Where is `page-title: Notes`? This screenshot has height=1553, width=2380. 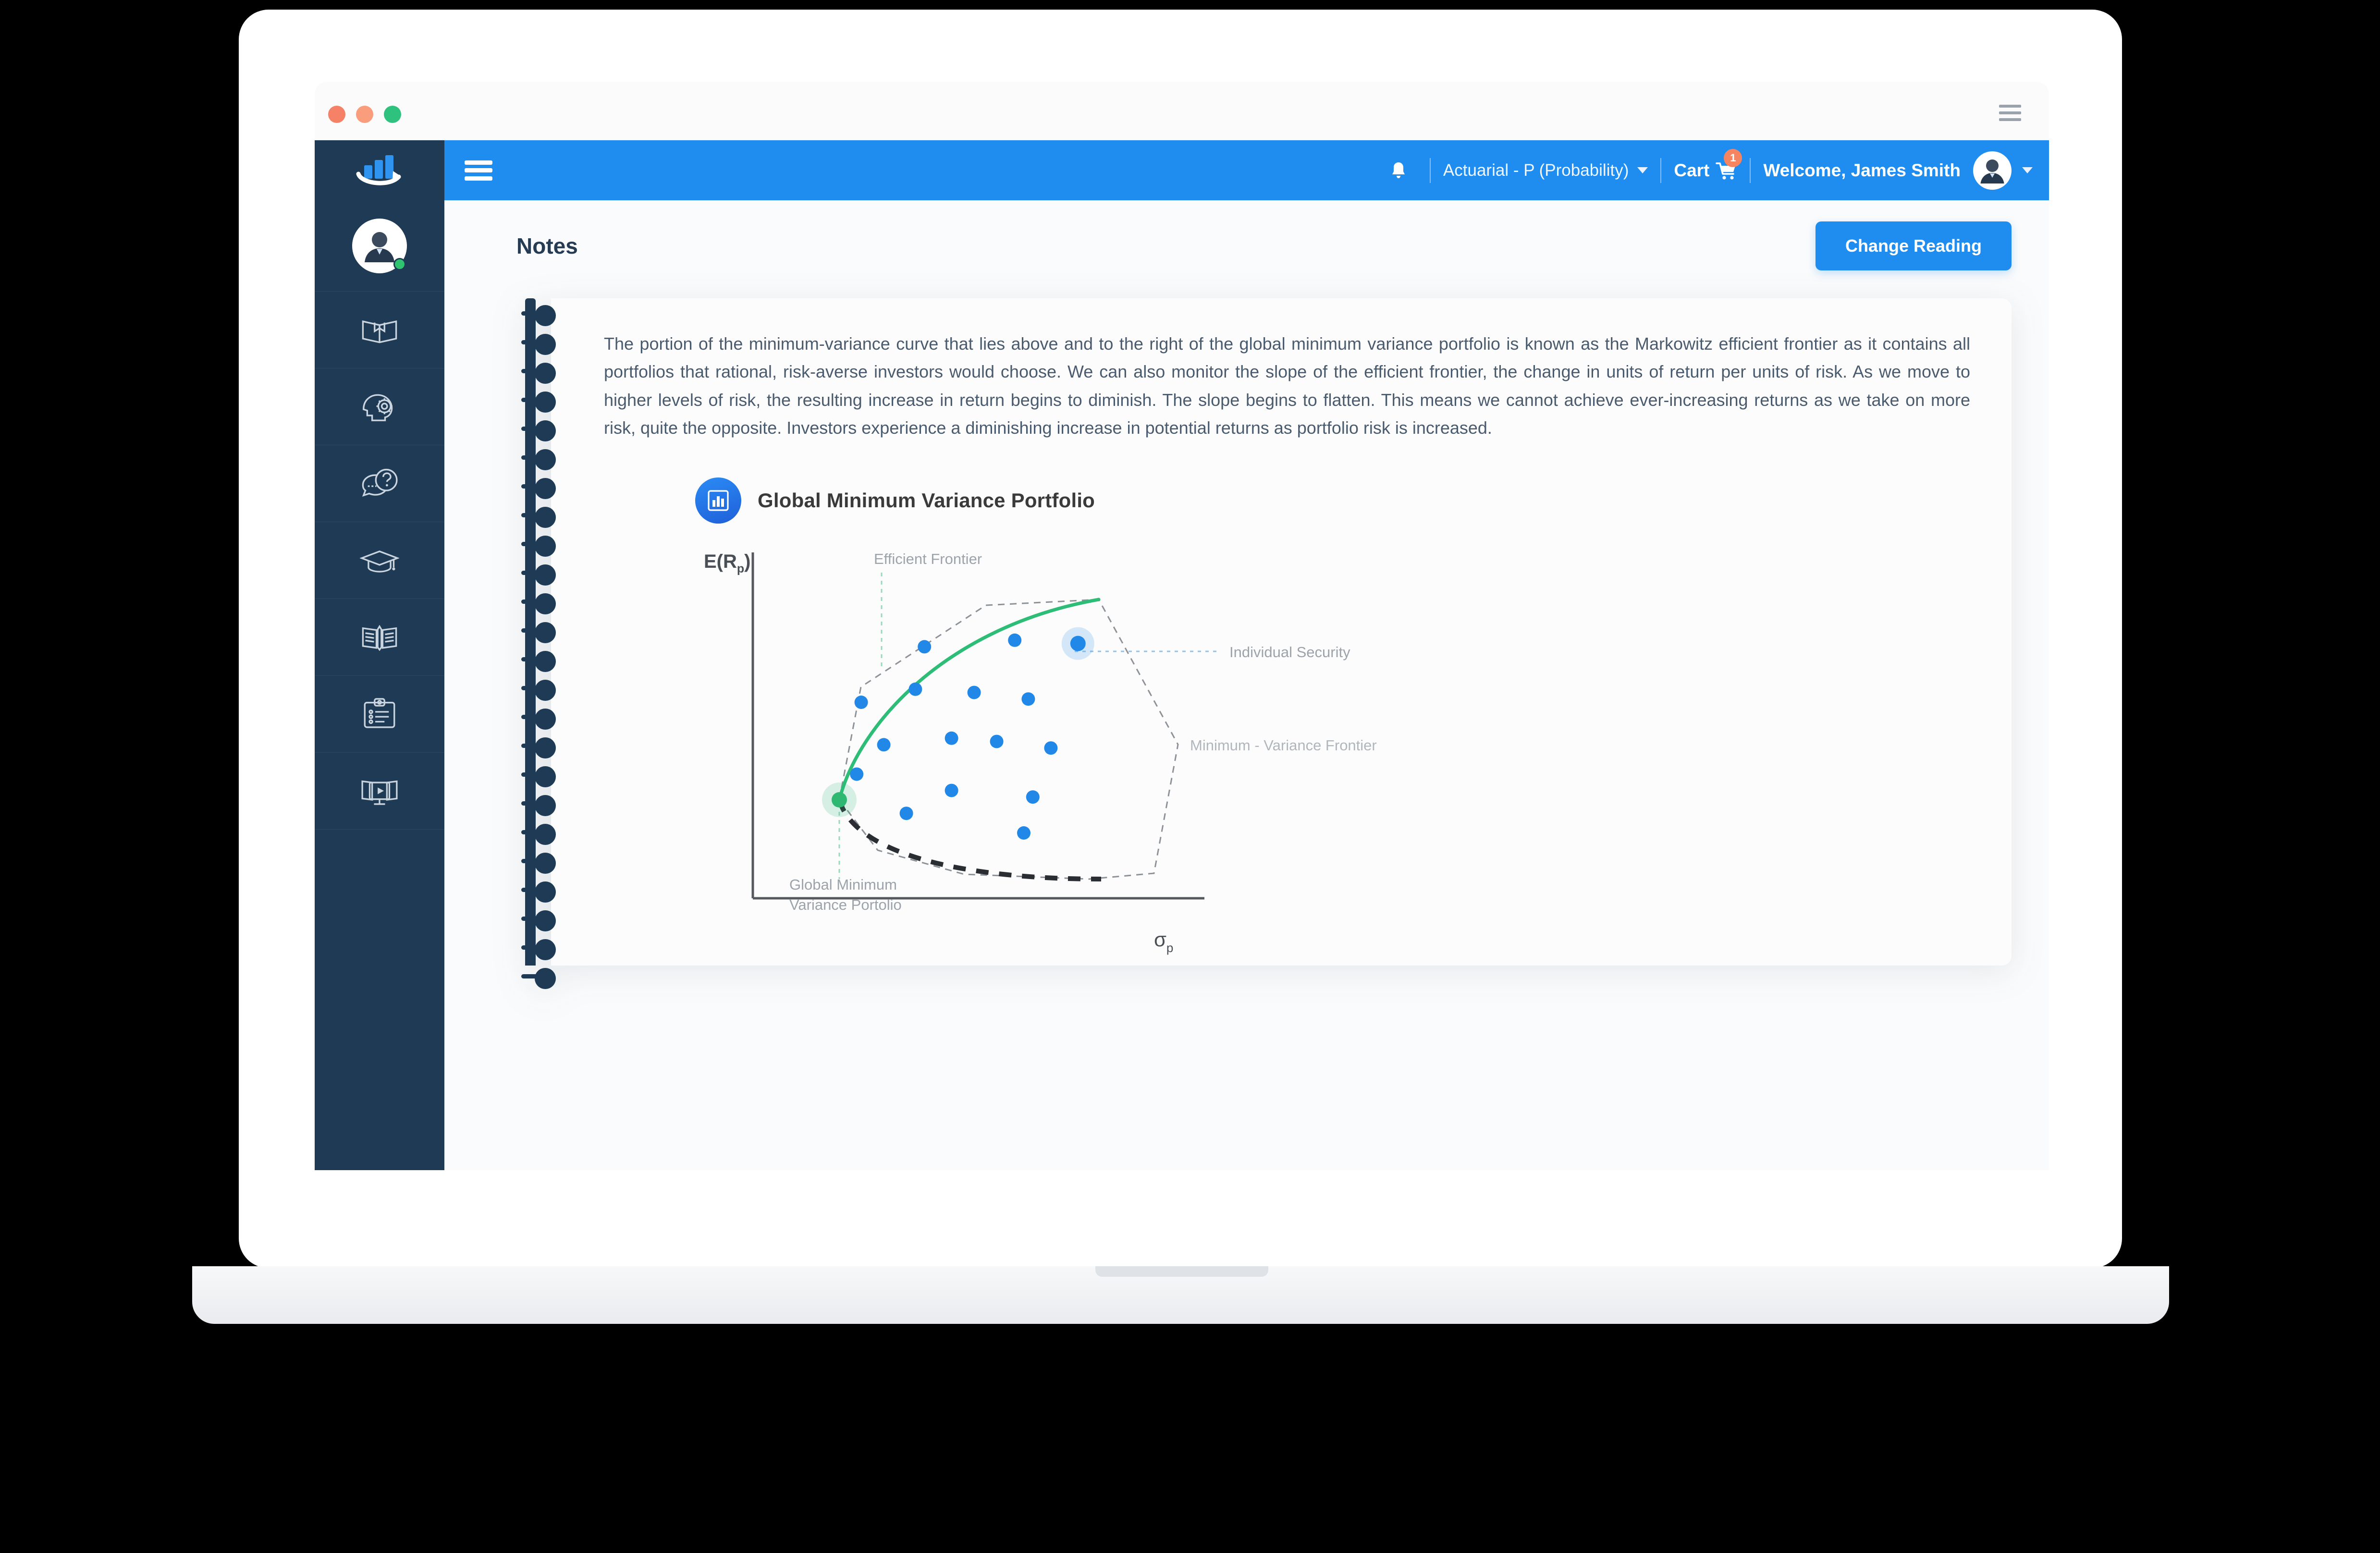
page-title: Notes is located at coordinates (547, 245).